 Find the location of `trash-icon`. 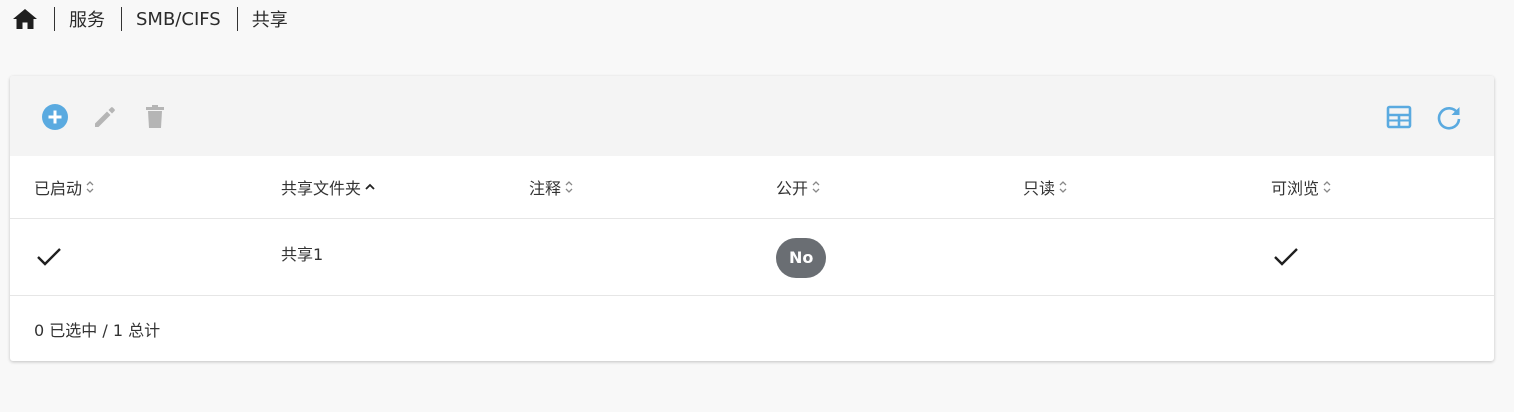

trash-icon is located at coordinates (155, 116).